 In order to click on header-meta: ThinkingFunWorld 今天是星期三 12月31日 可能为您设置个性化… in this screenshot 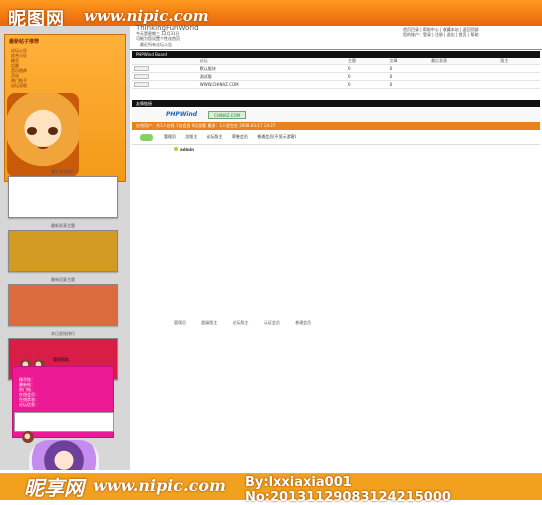, I will do `click(336, 37)`.